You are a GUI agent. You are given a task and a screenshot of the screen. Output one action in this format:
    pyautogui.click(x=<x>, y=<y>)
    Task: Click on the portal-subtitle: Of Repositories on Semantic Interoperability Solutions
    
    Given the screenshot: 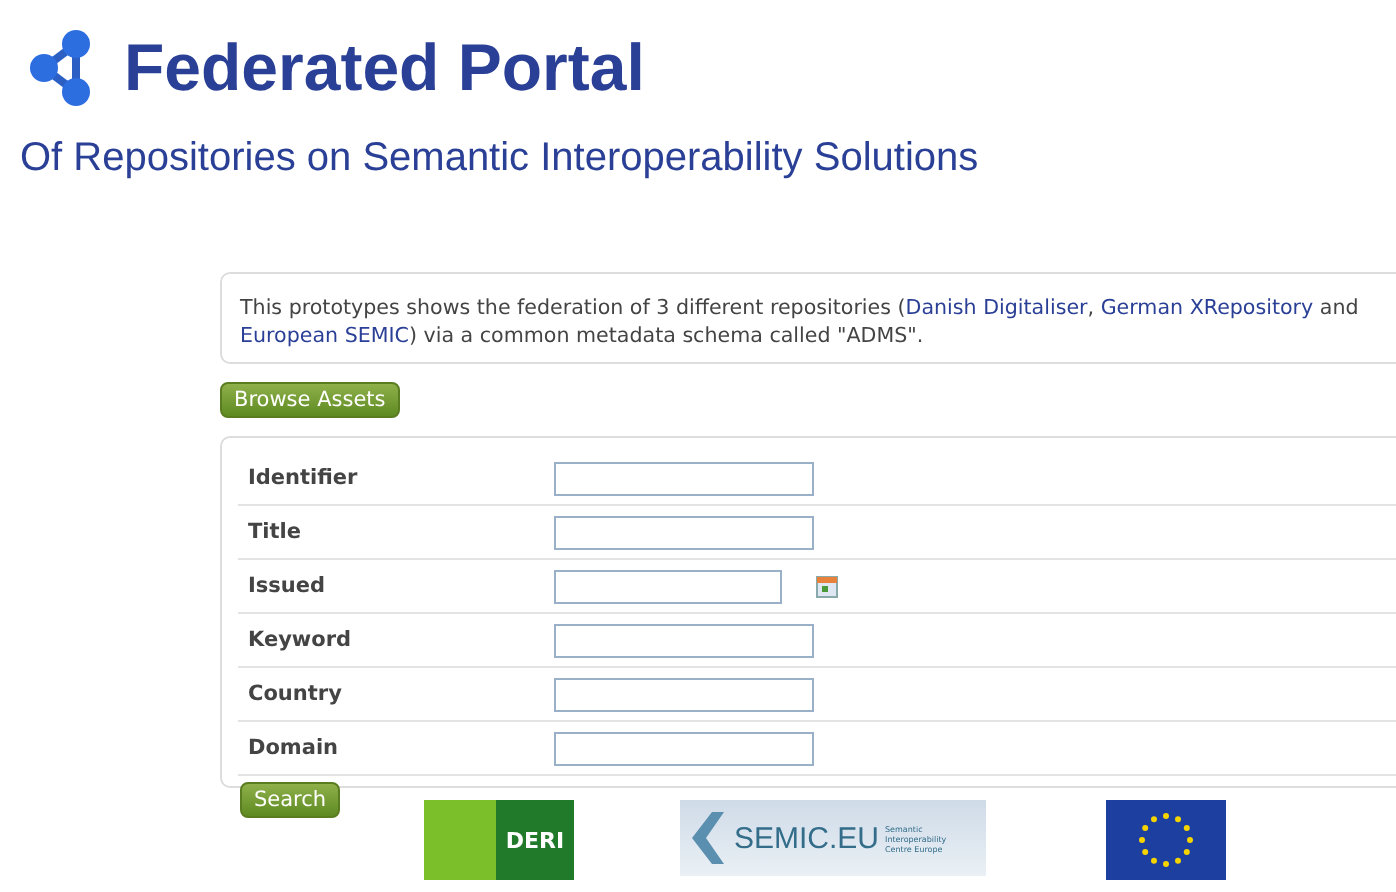 What is the action you would take?
    pyautogui.click(x=499, y=158)
    